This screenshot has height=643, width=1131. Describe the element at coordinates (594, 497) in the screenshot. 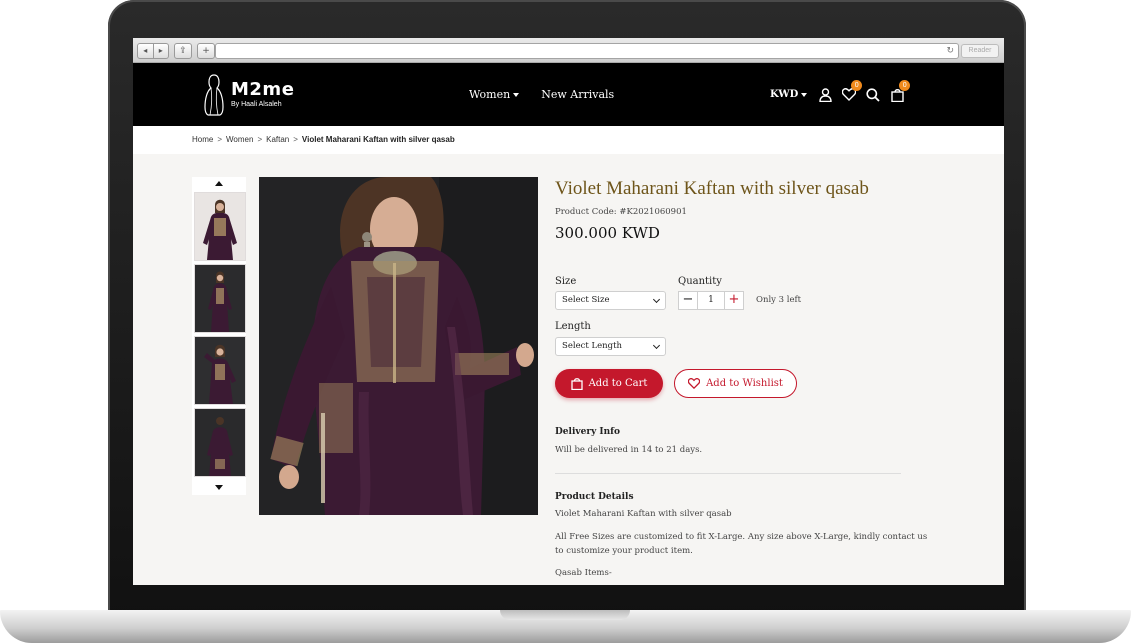

I see `details-heading: Product Details` at that location.